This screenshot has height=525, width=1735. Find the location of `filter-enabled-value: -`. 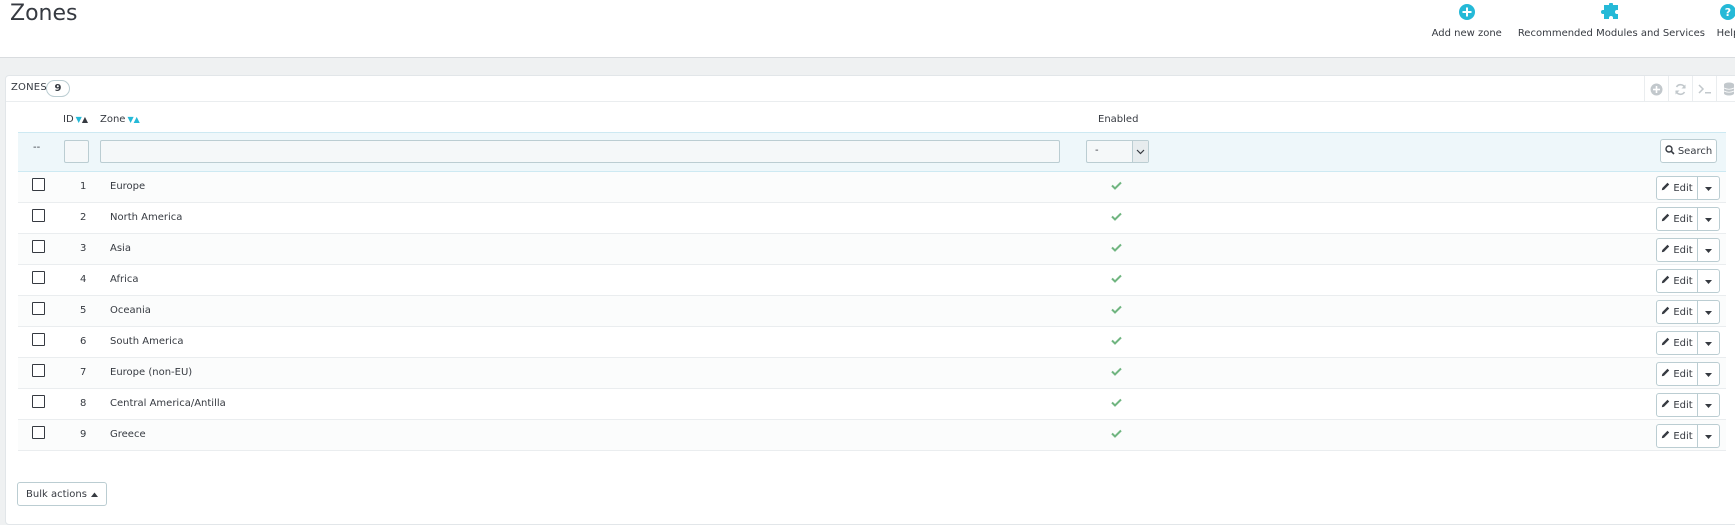

filter-enabled-value: - is located at coordinates (1097, 150).